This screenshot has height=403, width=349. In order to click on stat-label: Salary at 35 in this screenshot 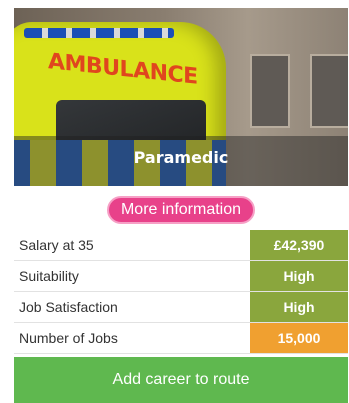, I will do `click(56, 245)`.